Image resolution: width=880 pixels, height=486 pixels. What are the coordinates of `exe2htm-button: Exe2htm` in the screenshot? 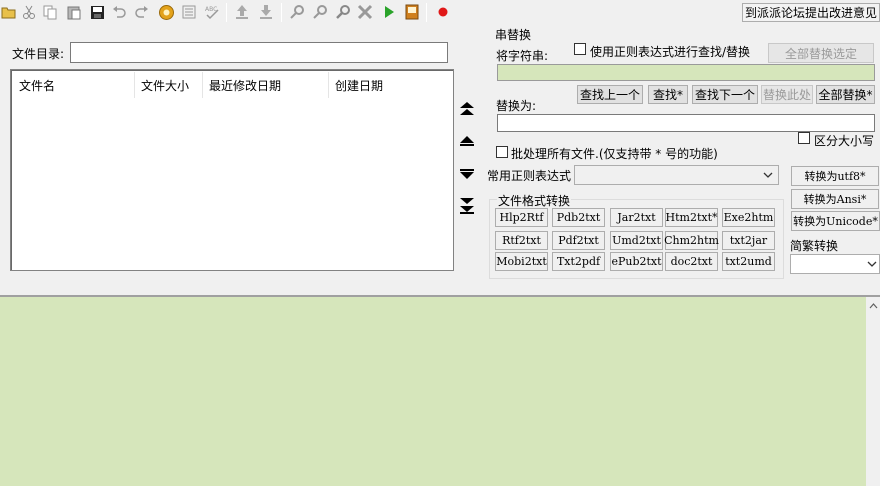 It's located at (748, 217).